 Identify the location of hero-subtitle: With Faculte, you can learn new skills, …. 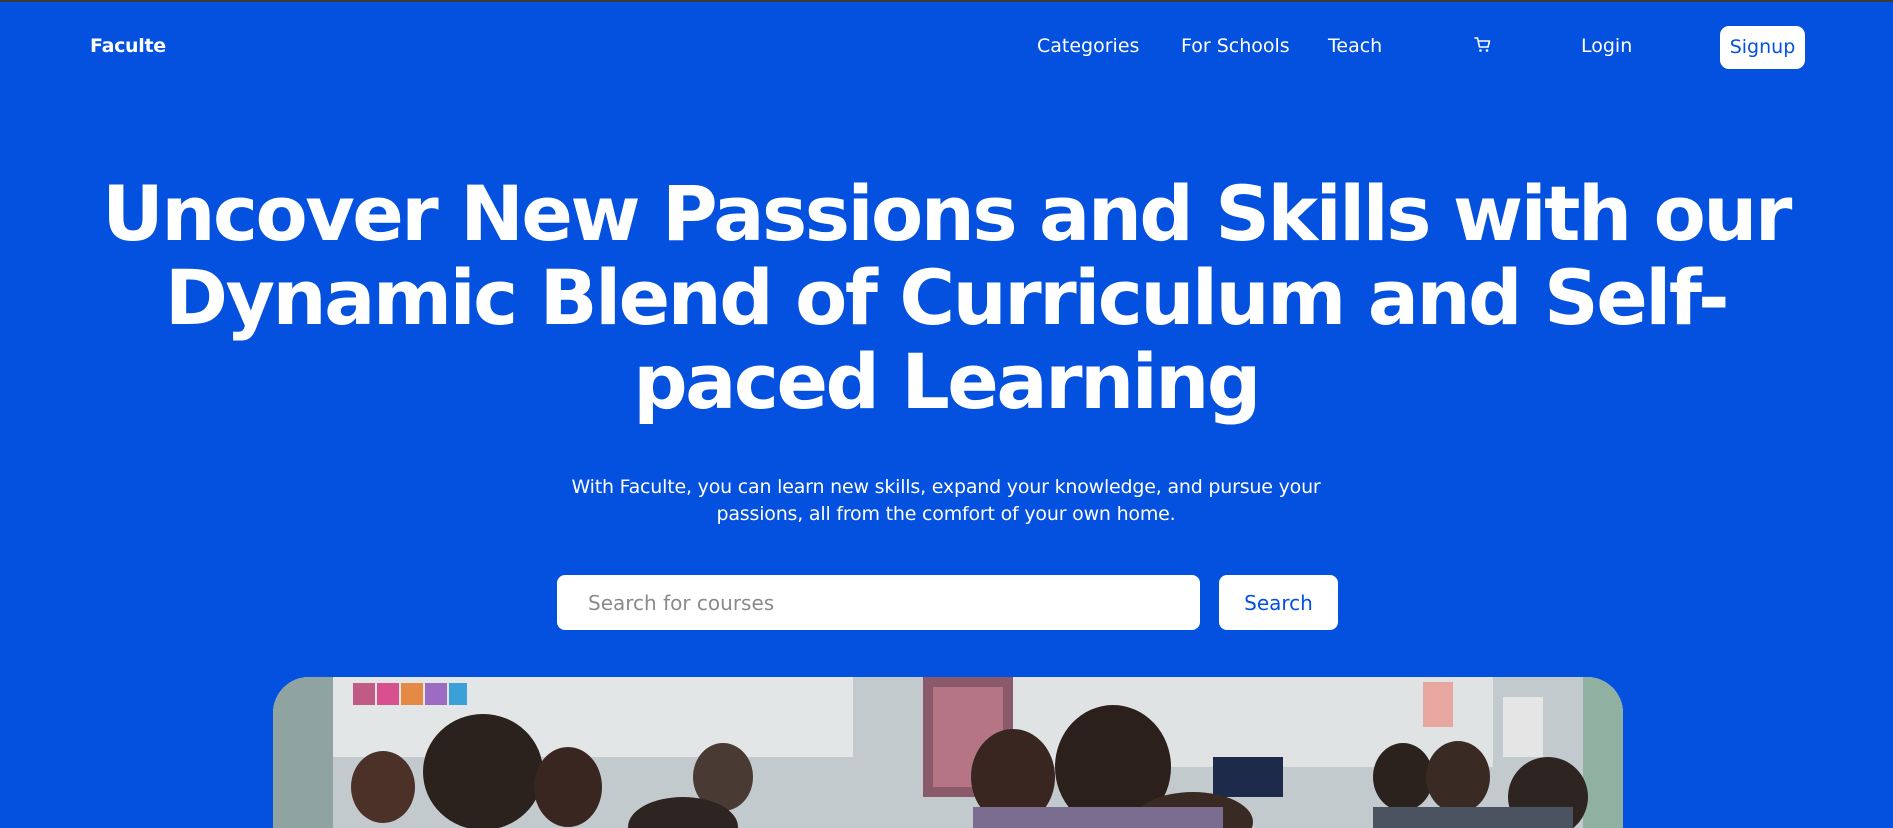
(946, 500).